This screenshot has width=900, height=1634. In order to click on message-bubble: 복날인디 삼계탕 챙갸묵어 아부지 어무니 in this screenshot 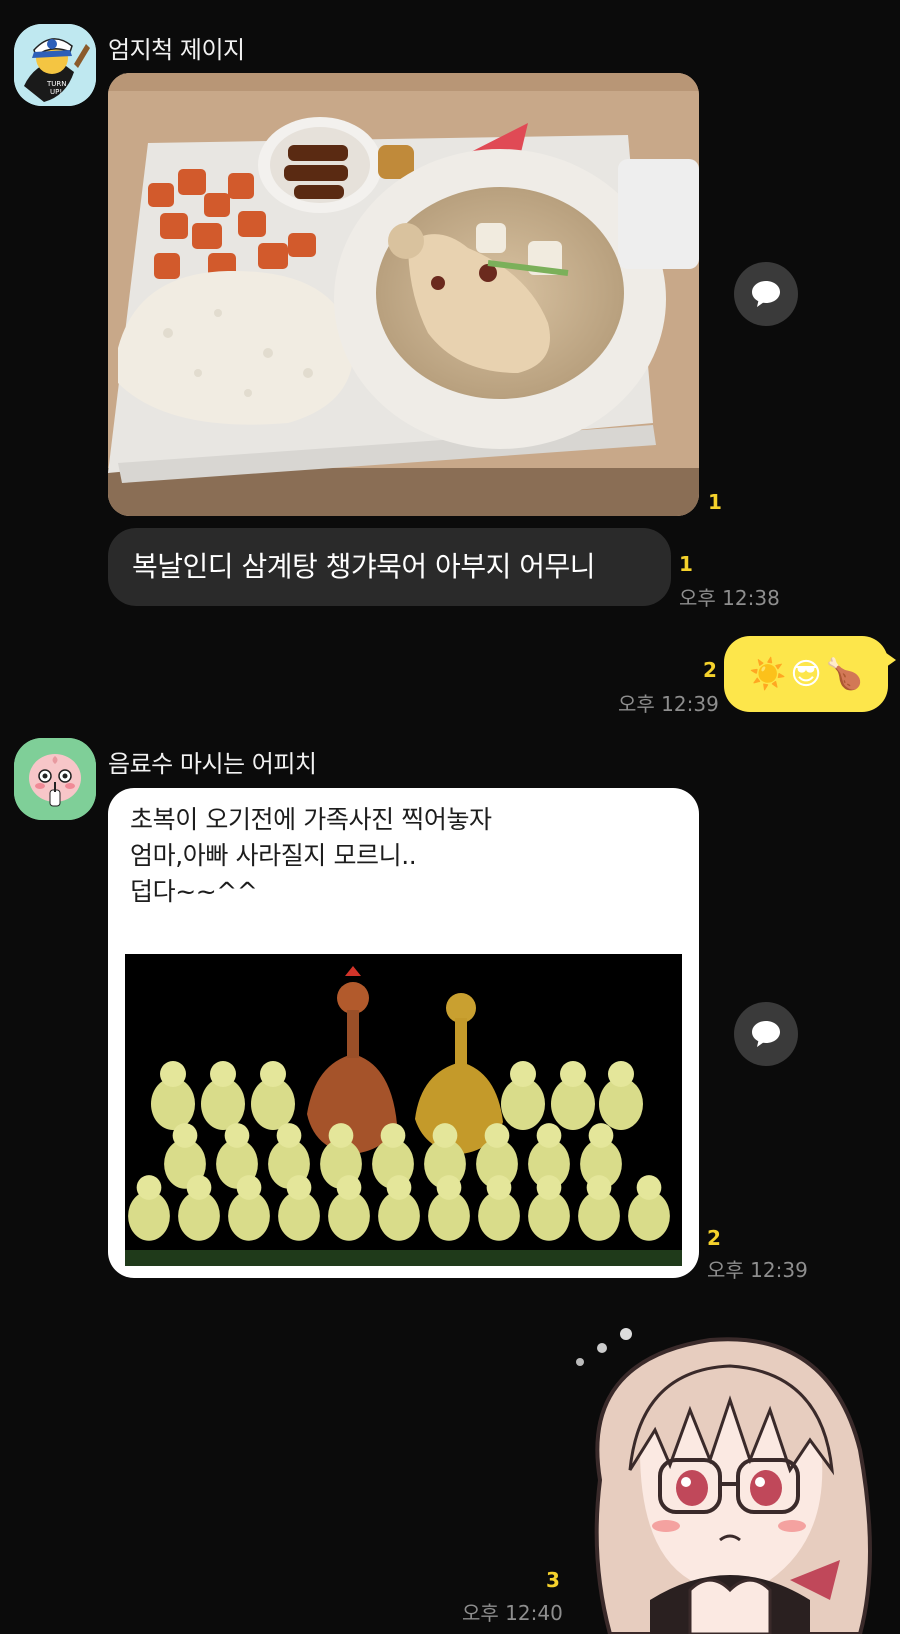, I will do `click(389, 567)`.